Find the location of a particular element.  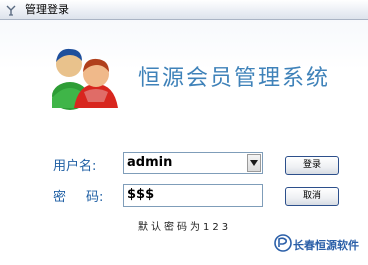

window-title: 管理登录 is located at coordinates (47, 9).